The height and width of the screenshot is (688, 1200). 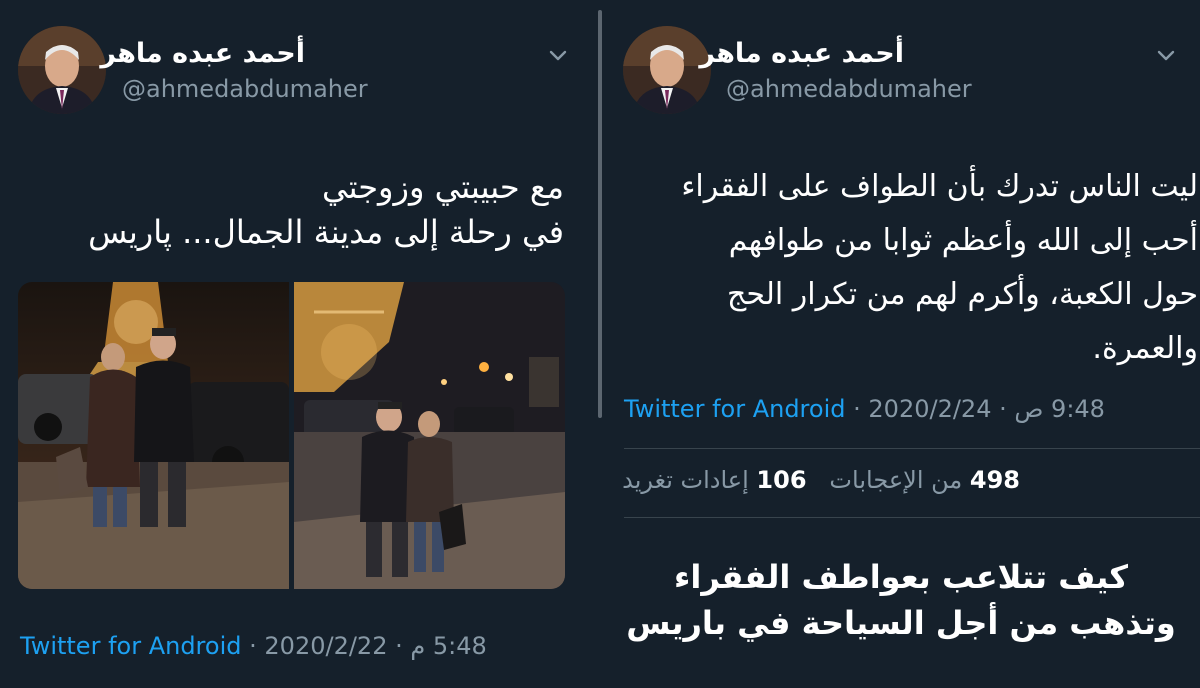 What do you see at coordinates (685, 480) in the screenshot?
I see `retweets-label: إعادات تغريد` at bounding box center [685, 480].